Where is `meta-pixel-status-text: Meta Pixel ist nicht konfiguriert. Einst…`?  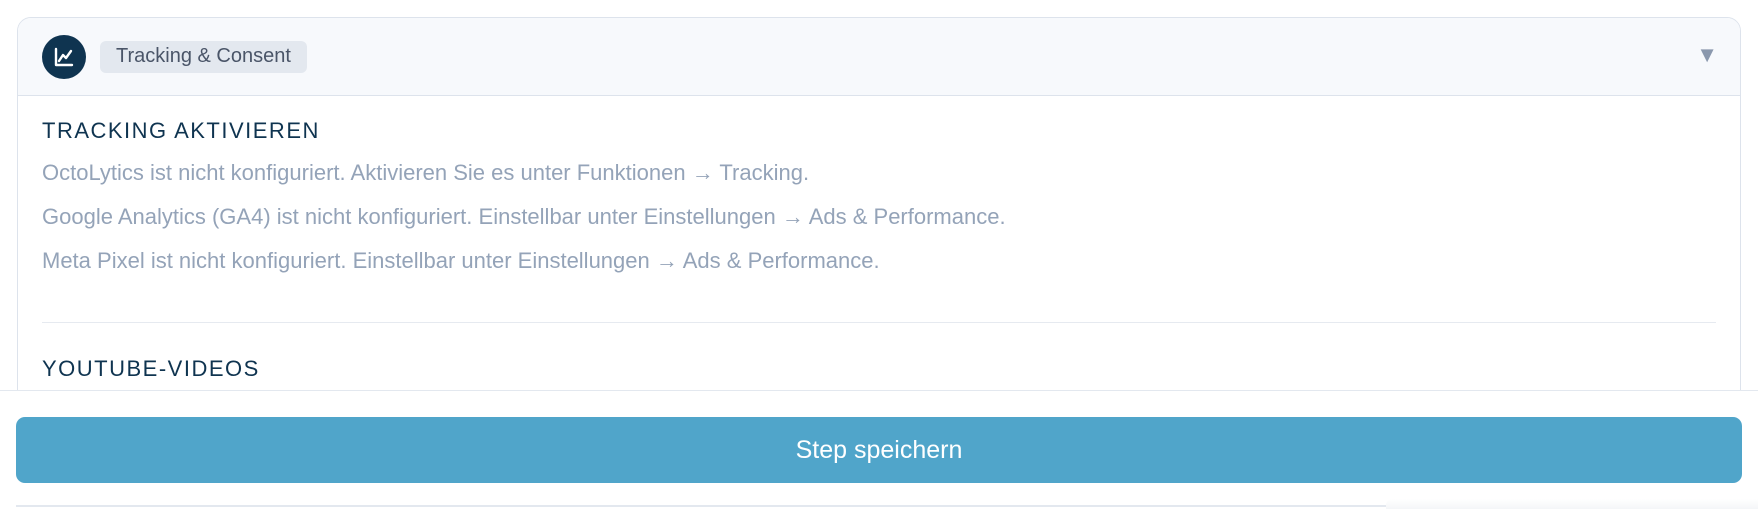 meta-pixel-status-text: Meta Pixel ist nicht konfiguriert. Einst… is located at coordinates (461, 260).